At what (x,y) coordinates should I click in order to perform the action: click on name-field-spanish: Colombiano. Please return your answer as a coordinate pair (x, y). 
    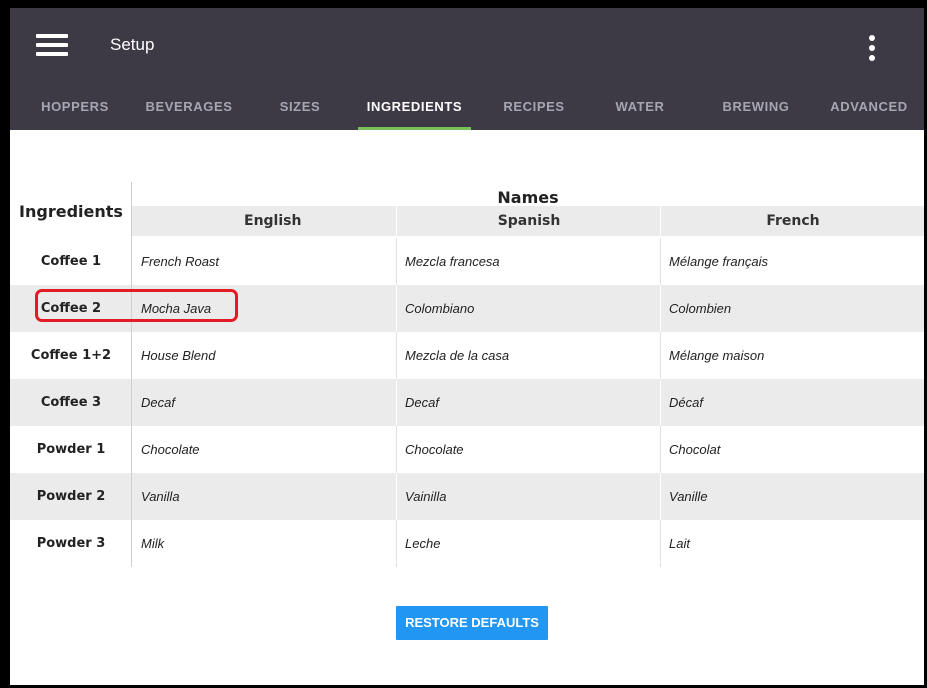
    Looking at the image, I should click on (434, 308).